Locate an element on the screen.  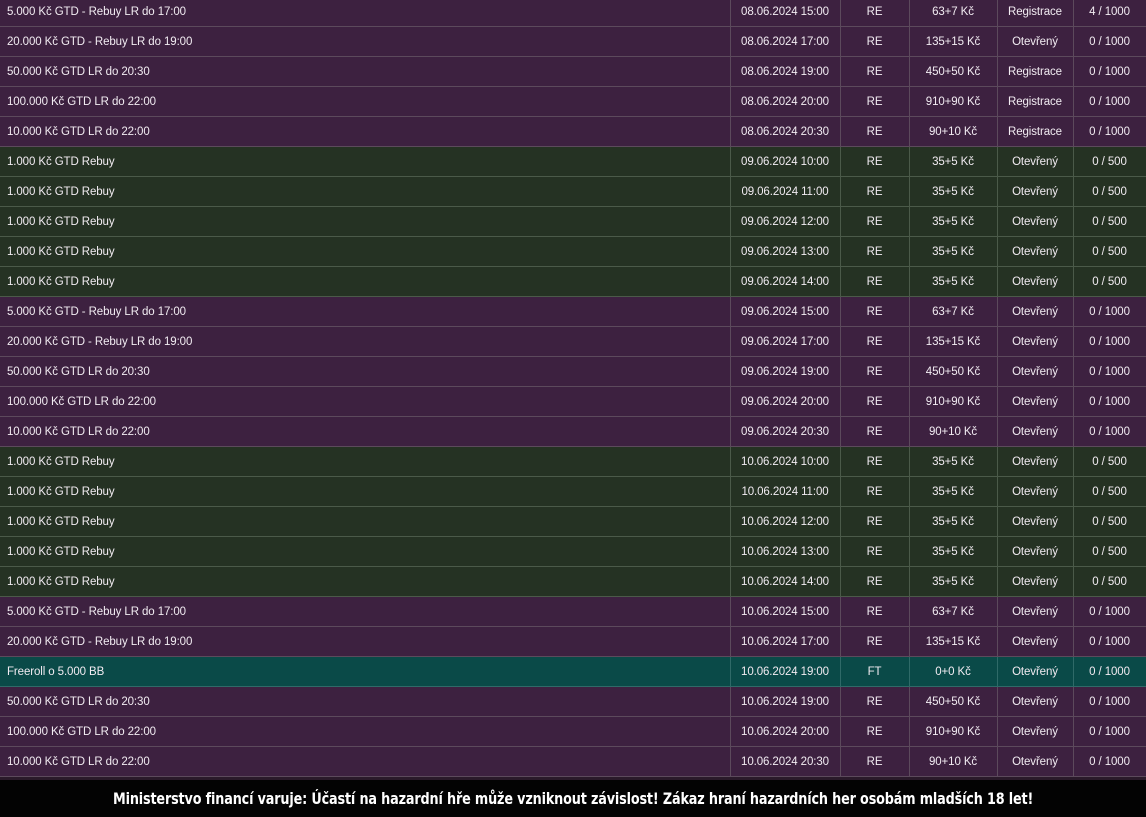
tournament-start-time: 09.06.2024 13:00 is located at coordinates (785, 251).